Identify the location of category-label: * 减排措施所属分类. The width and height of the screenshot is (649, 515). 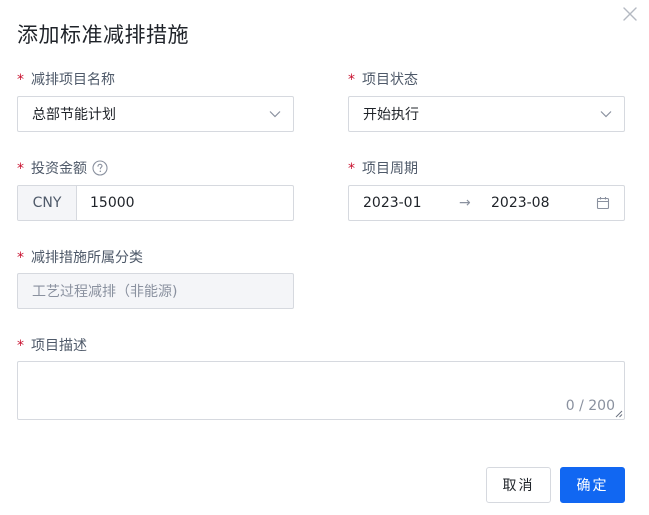
(80, 257).